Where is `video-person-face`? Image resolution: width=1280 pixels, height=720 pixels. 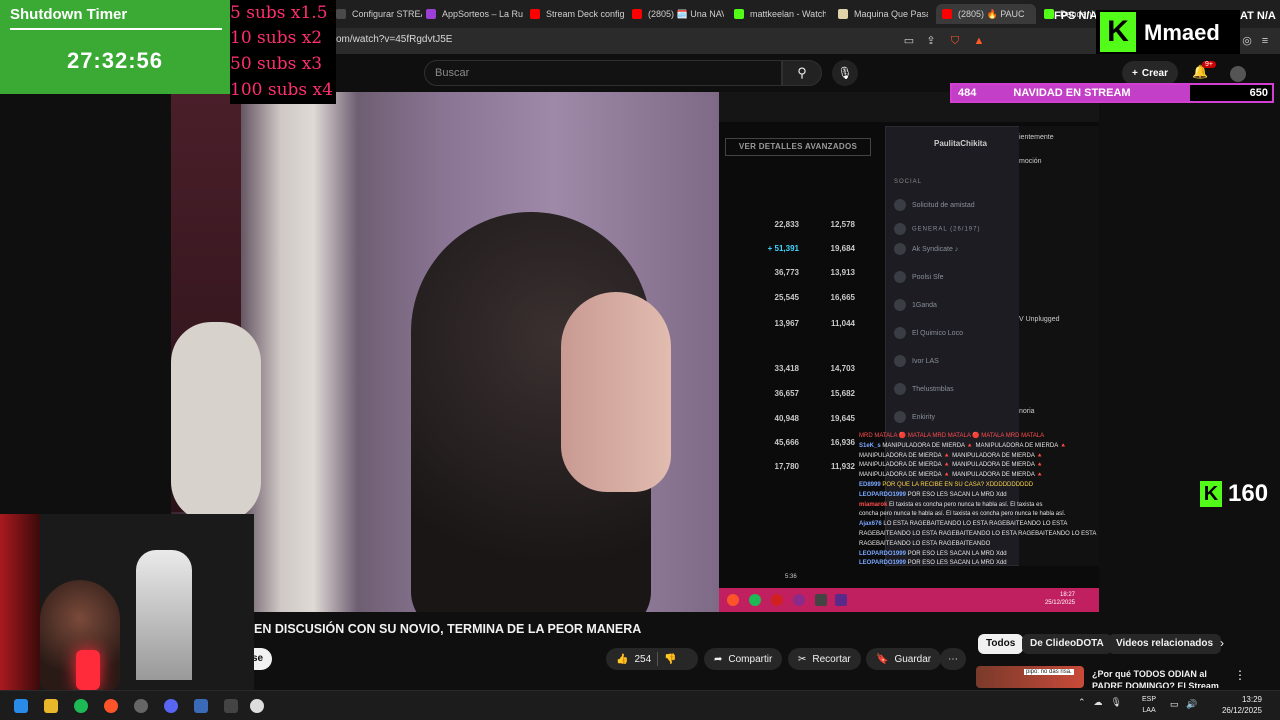 video-person-face is located at coordinates (616, 392).